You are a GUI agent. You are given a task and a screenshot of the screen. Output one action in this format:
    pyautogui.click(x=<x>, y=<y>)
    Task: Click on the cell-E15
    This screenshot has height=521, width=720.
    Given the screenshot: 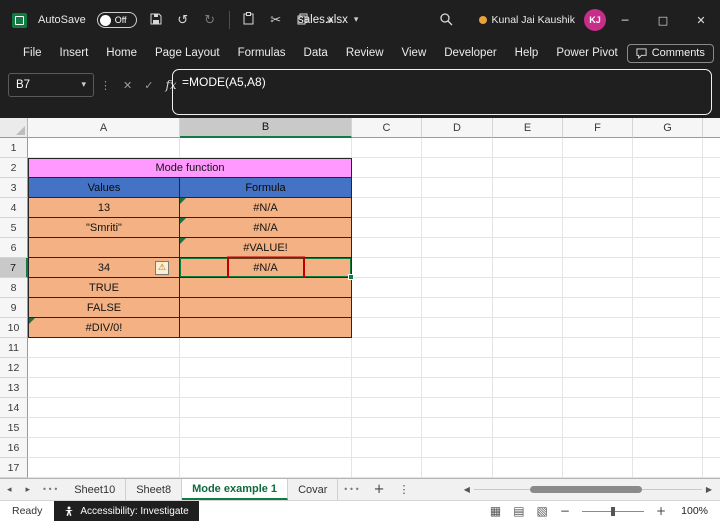 What is the action you would take?
    pyautogui.click(x=528, y=428)
    